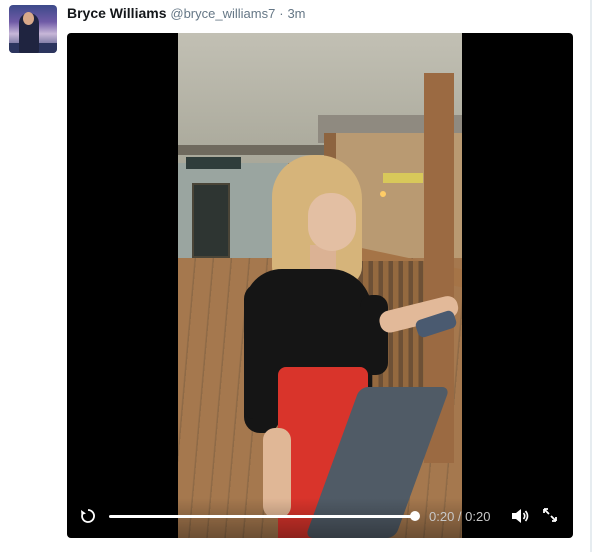  What do you see at coordinates (403, 178) in the screenshot?
I see `shop-sign` at bounding box center [403, 178].